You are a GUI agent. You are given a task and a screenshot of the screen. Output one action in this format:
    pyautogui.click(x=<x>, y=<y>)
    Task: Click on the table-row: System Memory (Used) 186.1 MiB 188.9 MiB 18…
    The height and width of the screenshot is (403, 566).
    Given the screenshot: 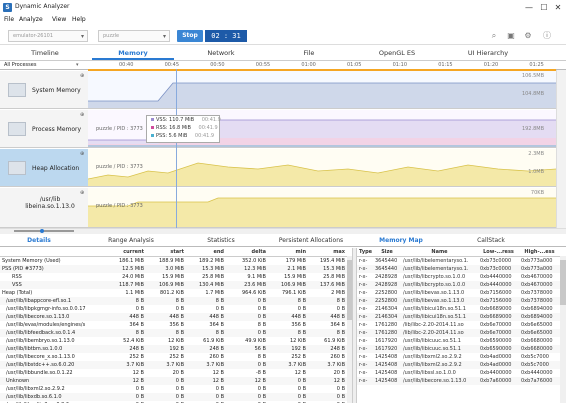 What is the action you would take?
    pyautogui.click(x=173, y=261)
    